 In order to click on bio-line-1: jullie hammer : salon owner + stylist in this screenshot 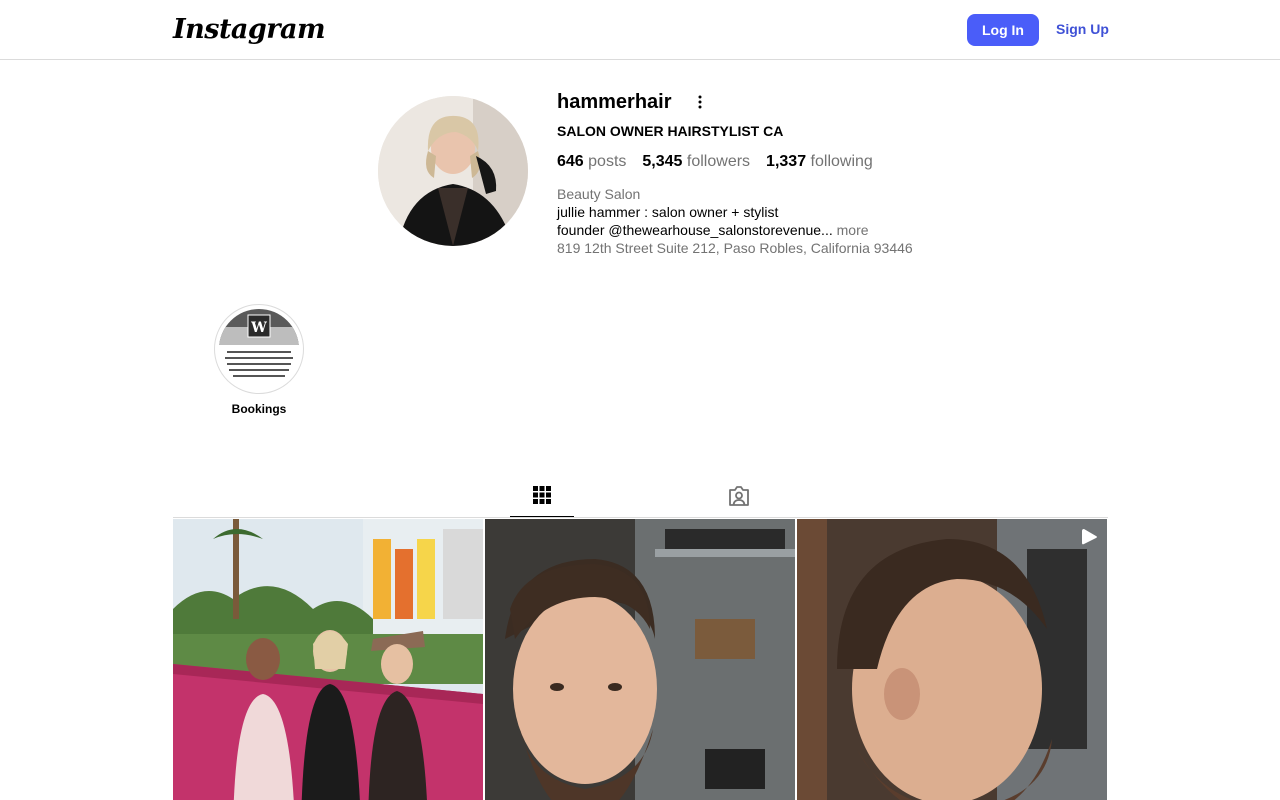, I will do `click(668, 212)`.